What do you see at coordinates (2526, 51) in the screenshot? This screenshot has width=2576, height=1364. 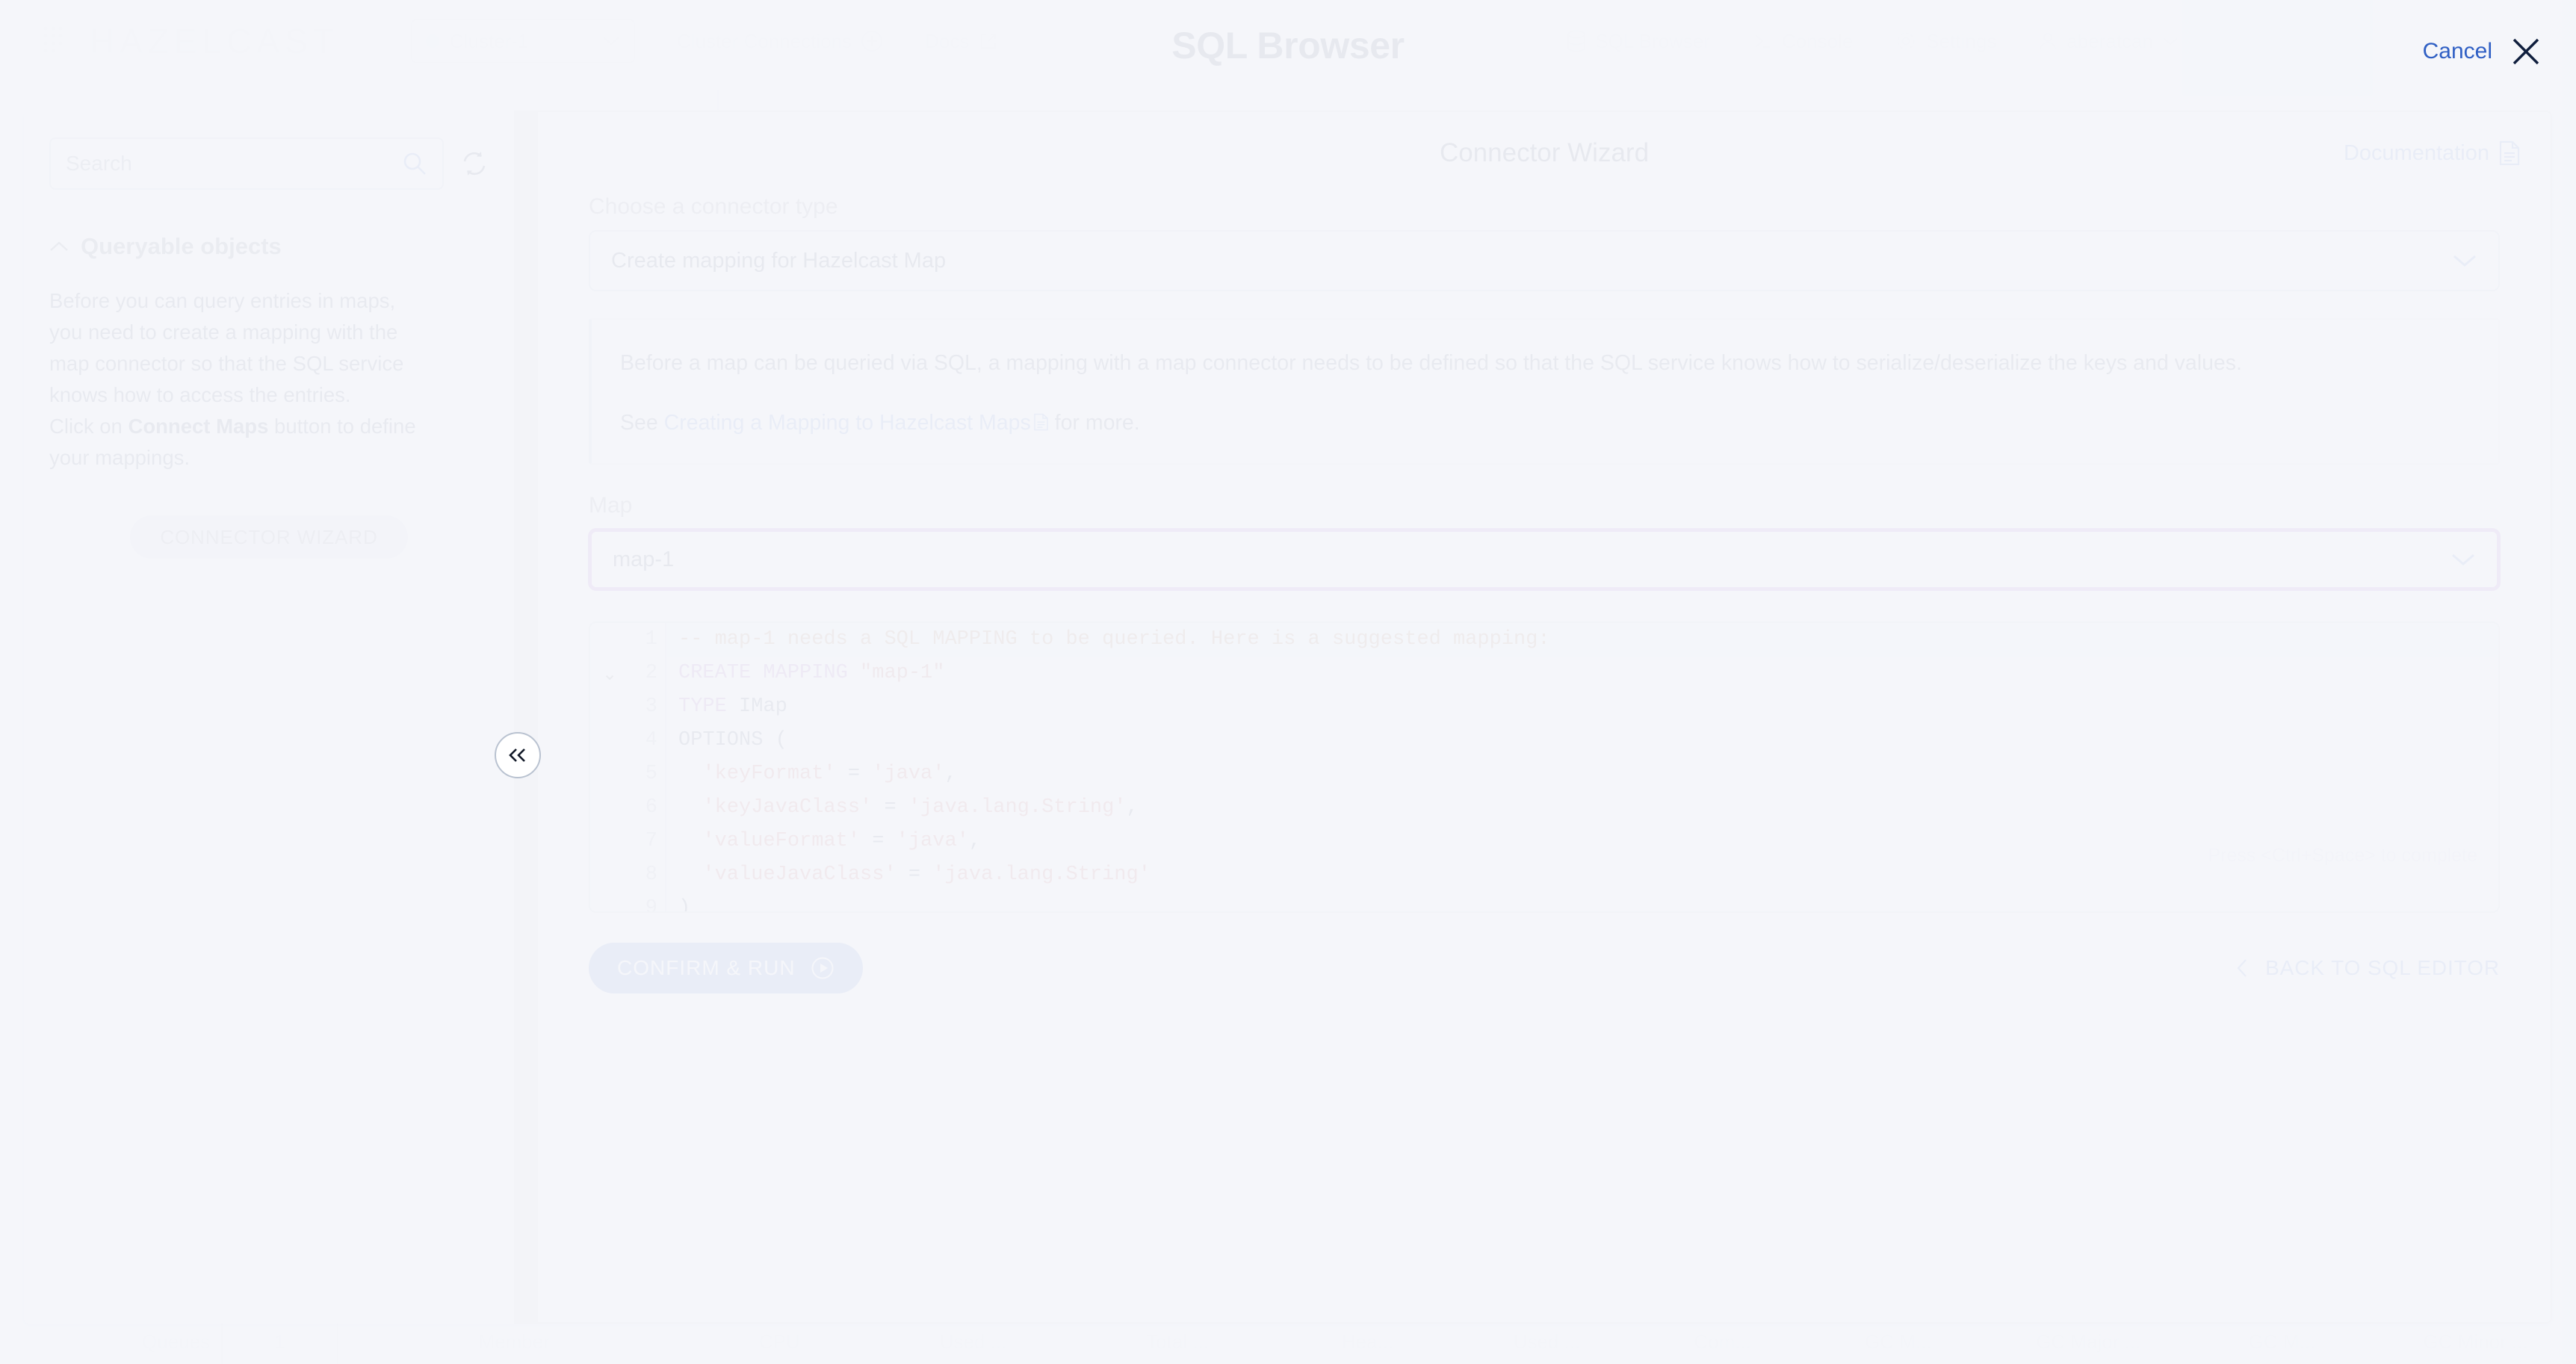 I see `close-icon` at bounding box center [2526, 51].